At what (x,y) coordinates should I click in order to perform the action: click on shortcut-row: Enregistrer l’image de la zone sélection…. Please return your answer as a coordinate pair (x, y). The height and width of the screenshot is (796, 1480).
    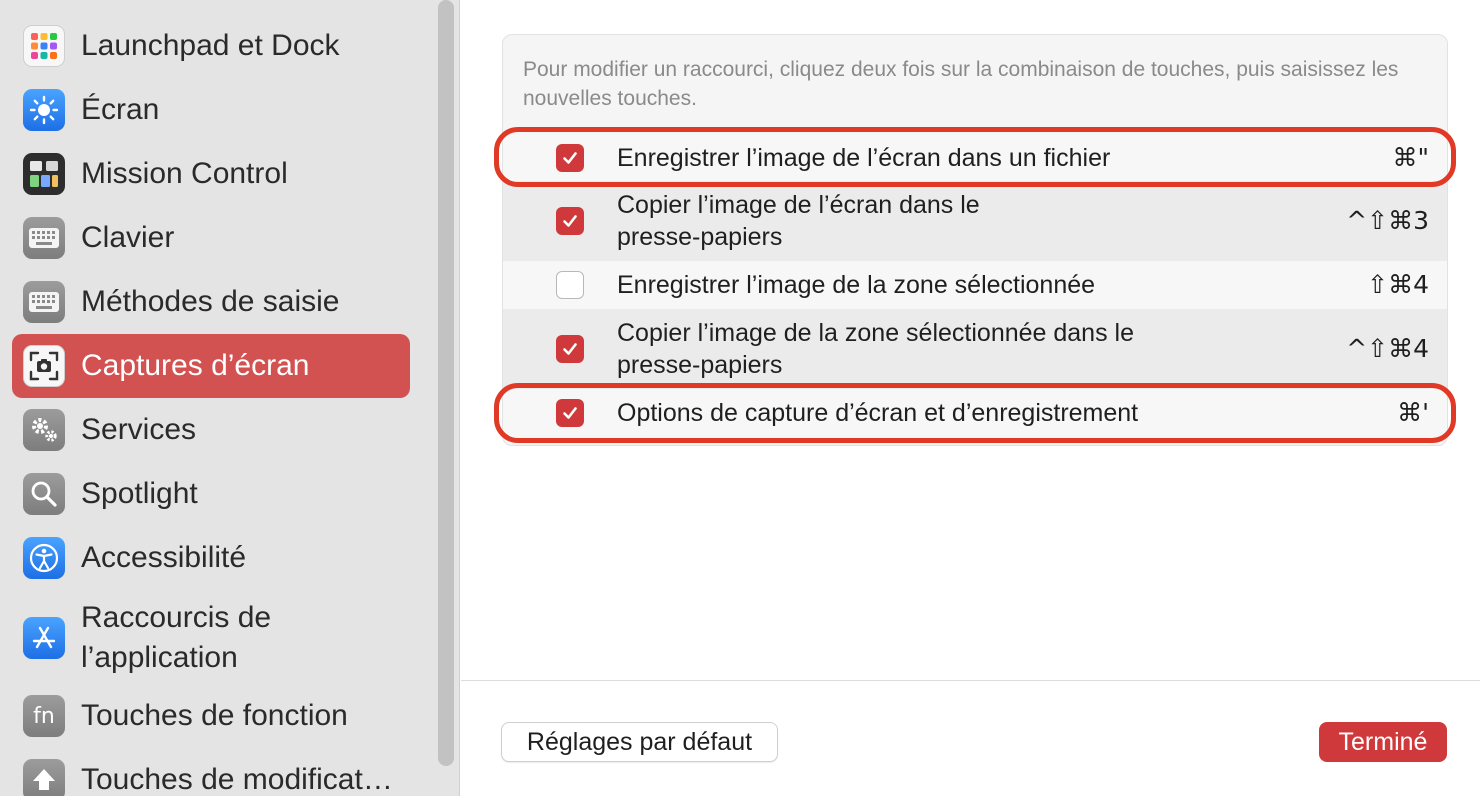
    Looking at the image, I should click on (975, 285).